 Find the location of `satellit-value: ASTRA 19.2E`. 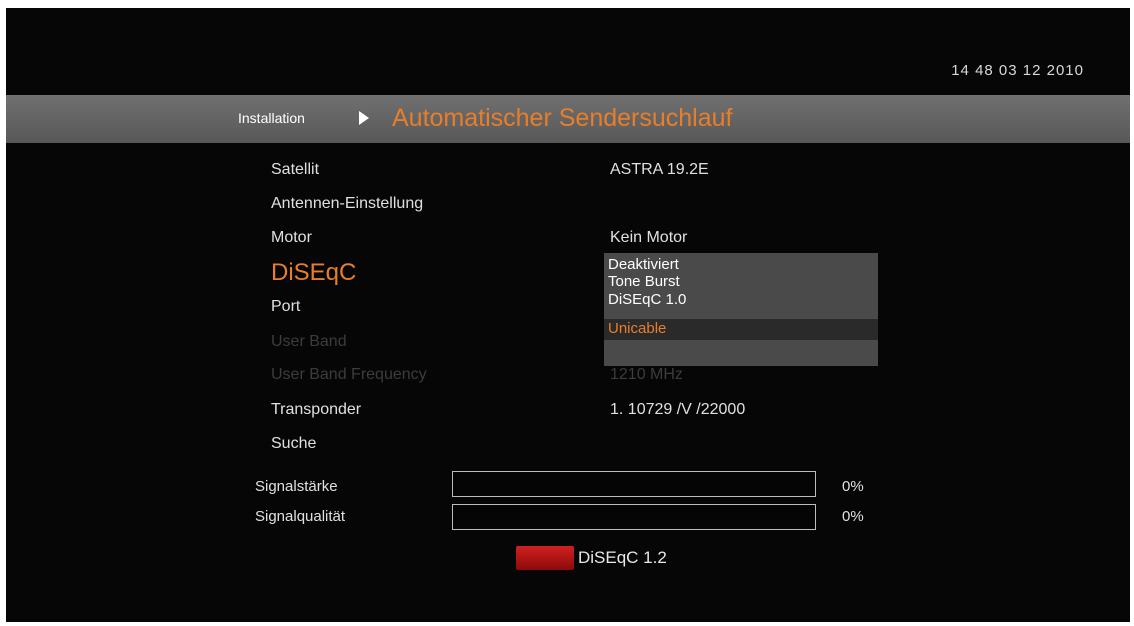

satellit-value: ASTRA 19.2E is located at coordinates (659, 170).